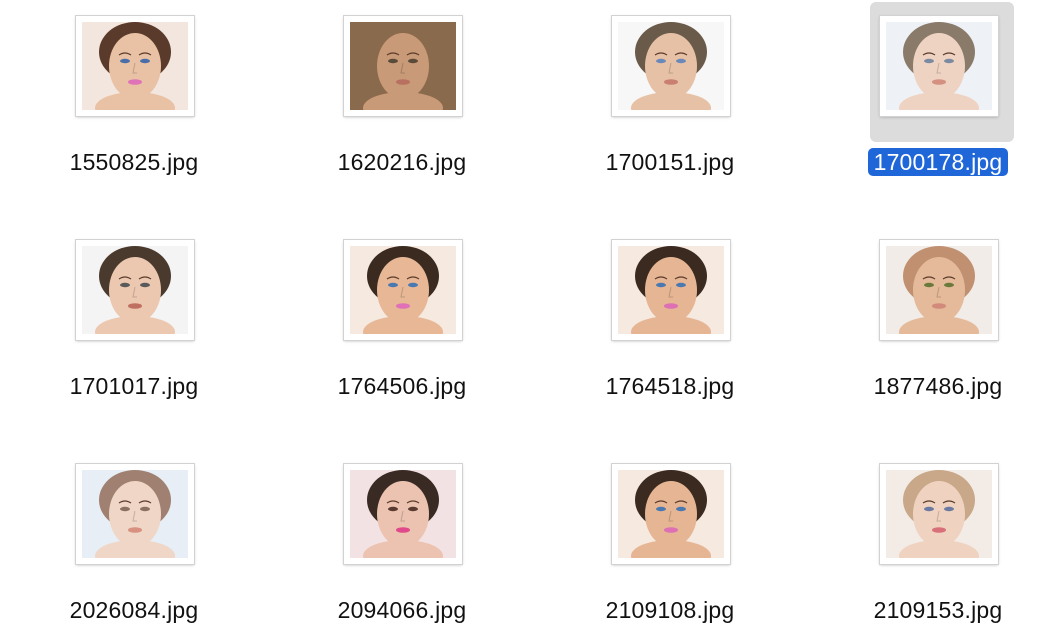 The width and height of the screenshot is (1060, 642). Describe the element at coordinates (938, 386) in the screenshot. I see `file-name-label: 1877486.jpg` at that location.